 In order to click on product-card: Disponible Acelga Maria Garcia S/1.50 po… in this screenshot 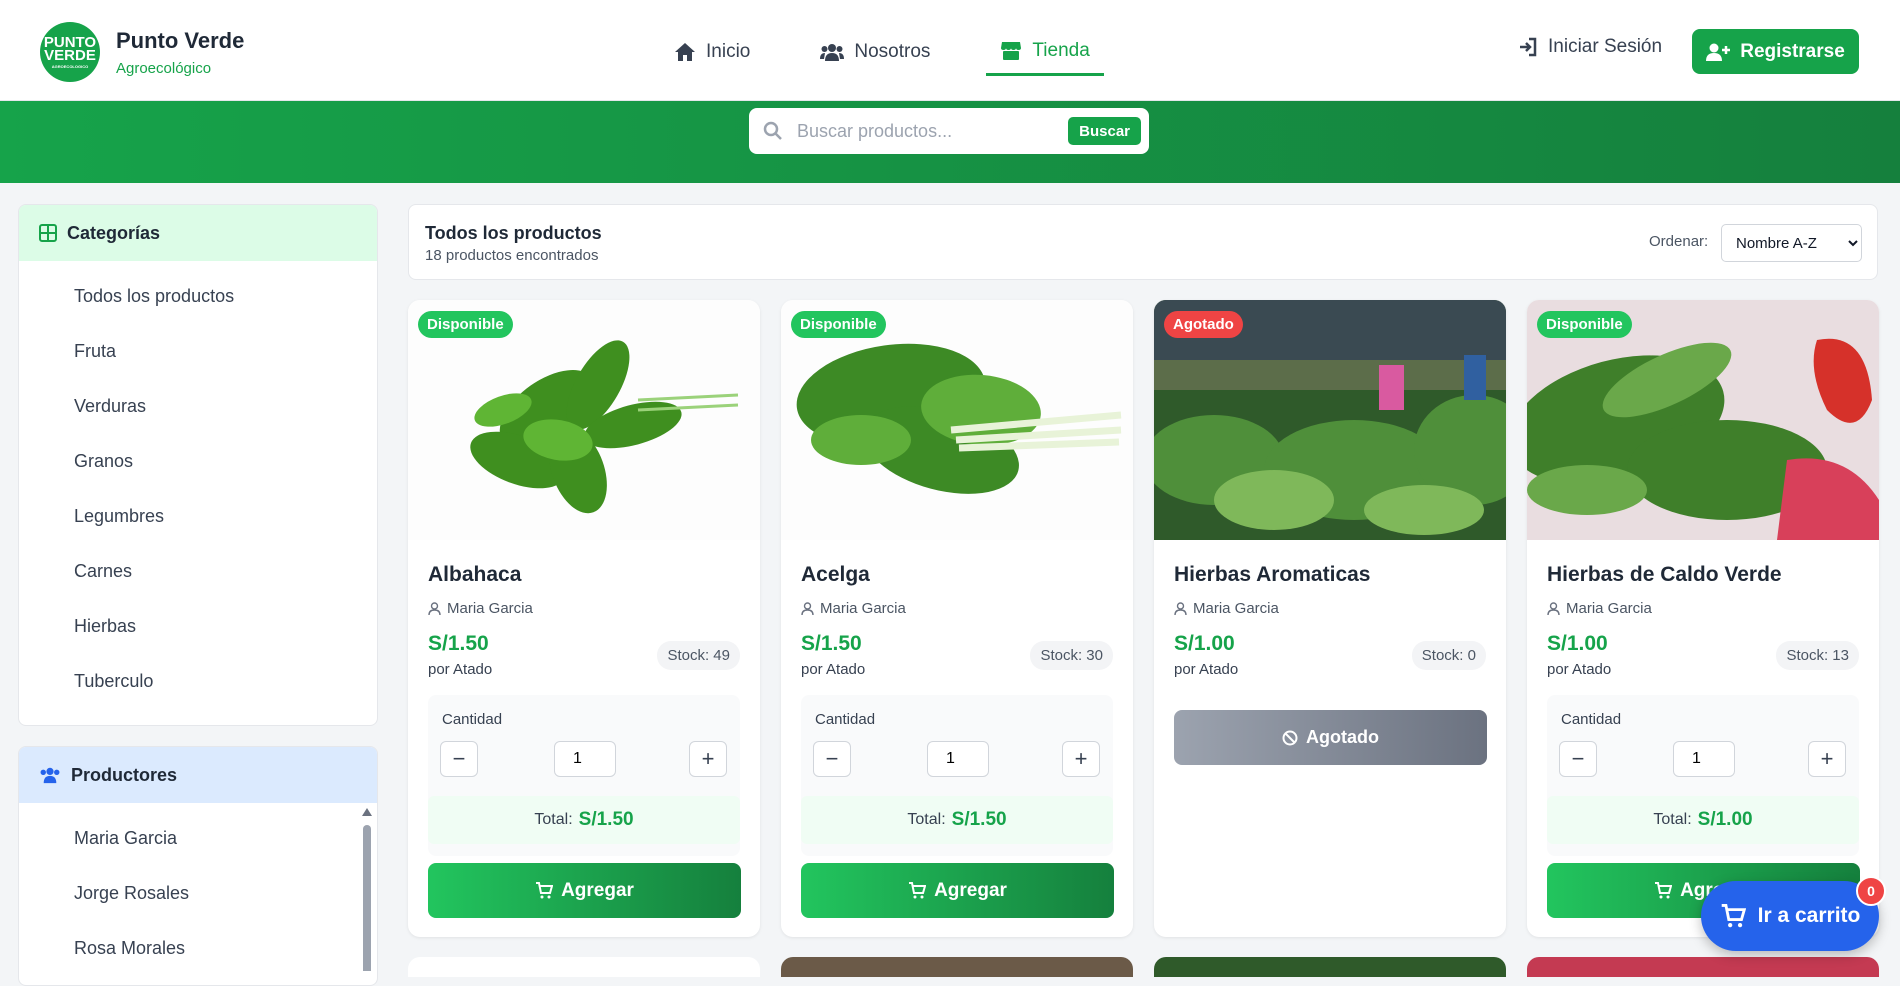, I will do `click(957, 618)`.